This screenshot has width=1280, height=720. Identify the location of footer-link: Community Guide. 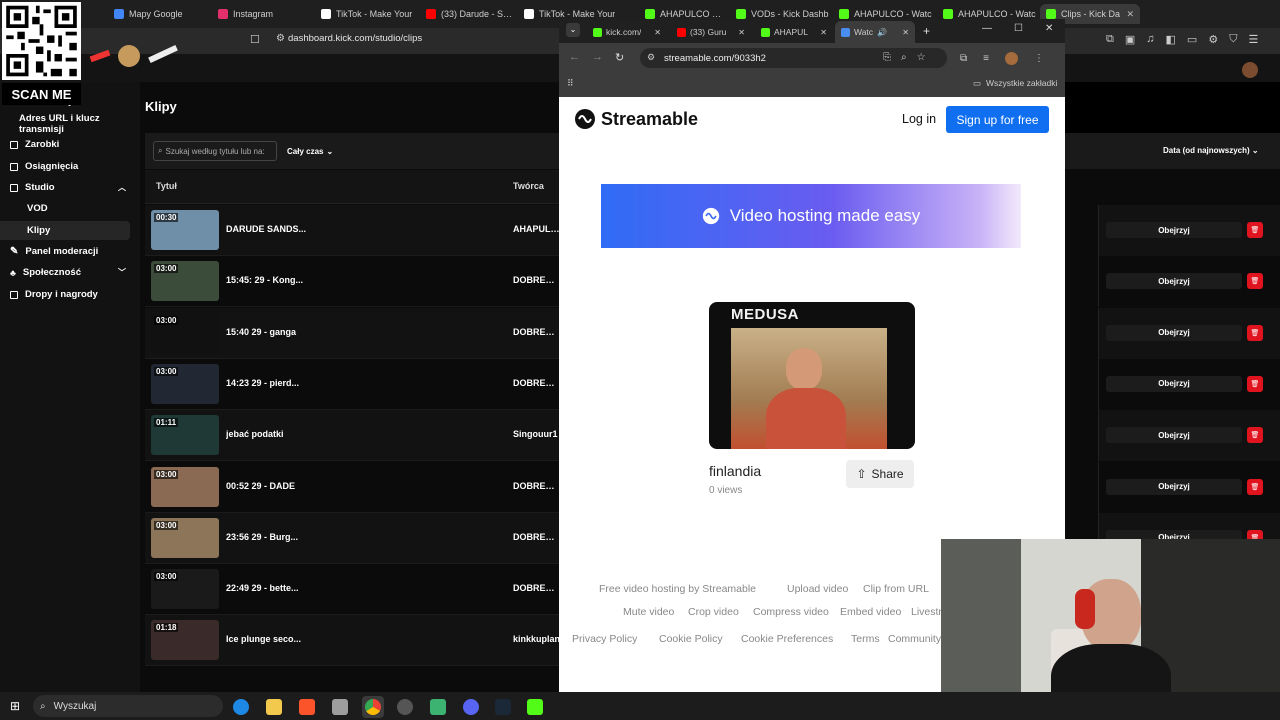
(914, 639).